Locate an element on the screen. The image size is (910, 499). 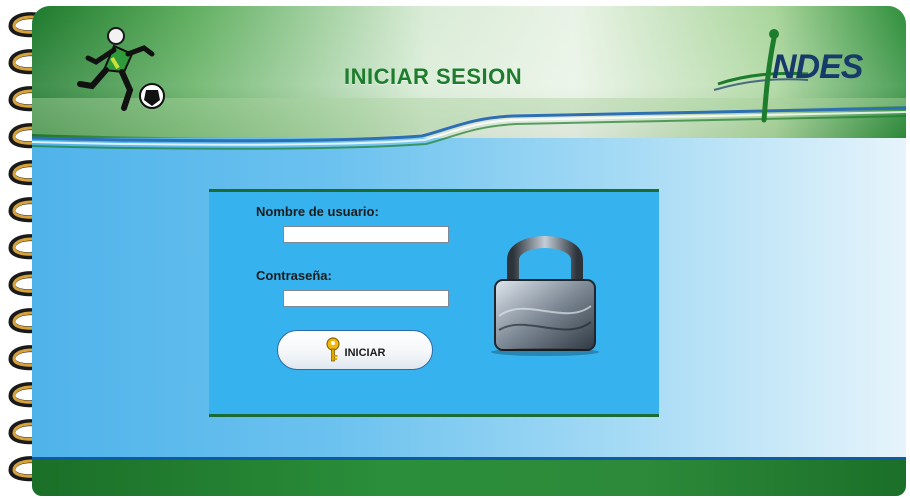
password-field is located at coordinates (366, 298).